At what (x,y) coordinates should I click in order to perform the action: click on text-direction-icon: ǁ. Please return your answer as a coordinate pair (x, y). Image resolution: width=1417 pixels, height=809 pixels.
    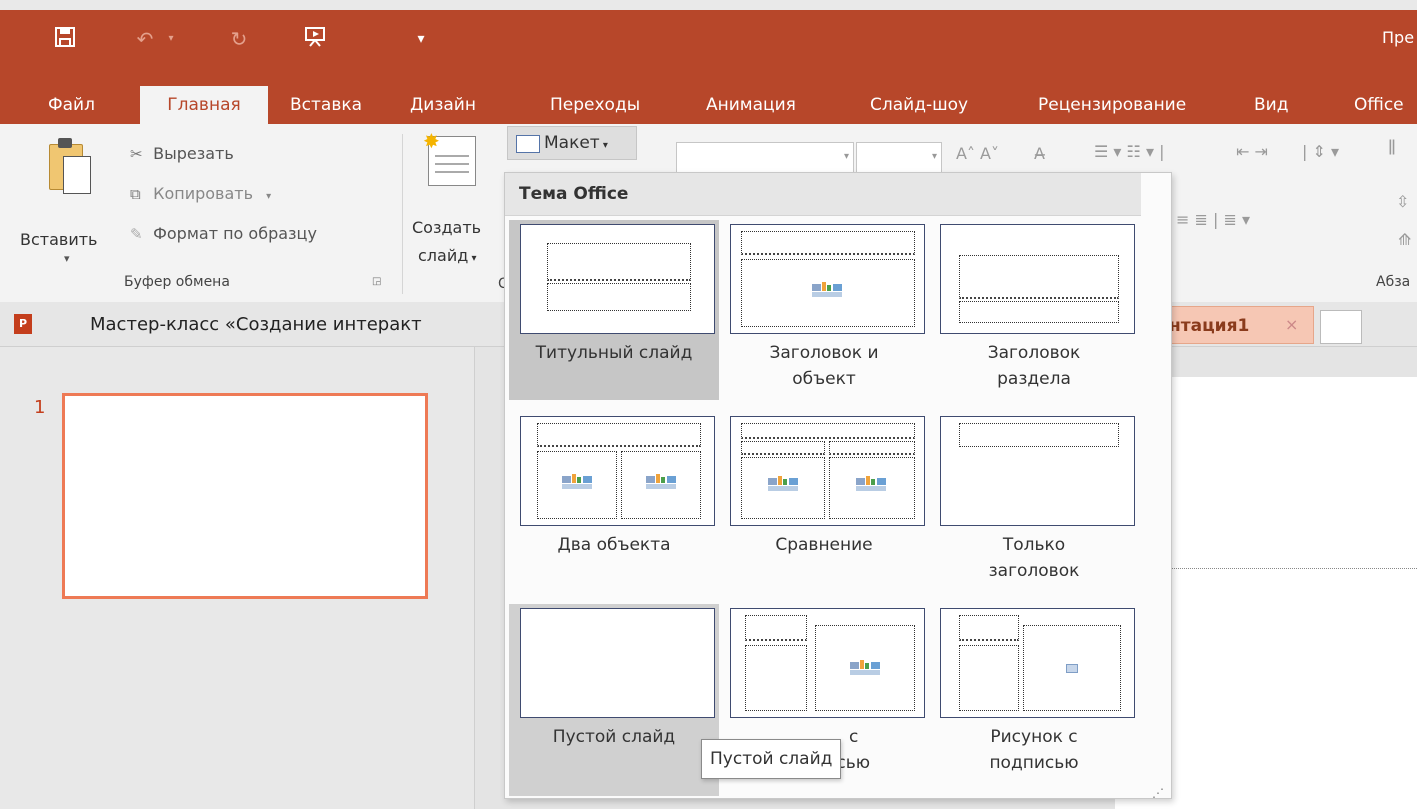
    Looking at the image, I should click on (1392, 145).